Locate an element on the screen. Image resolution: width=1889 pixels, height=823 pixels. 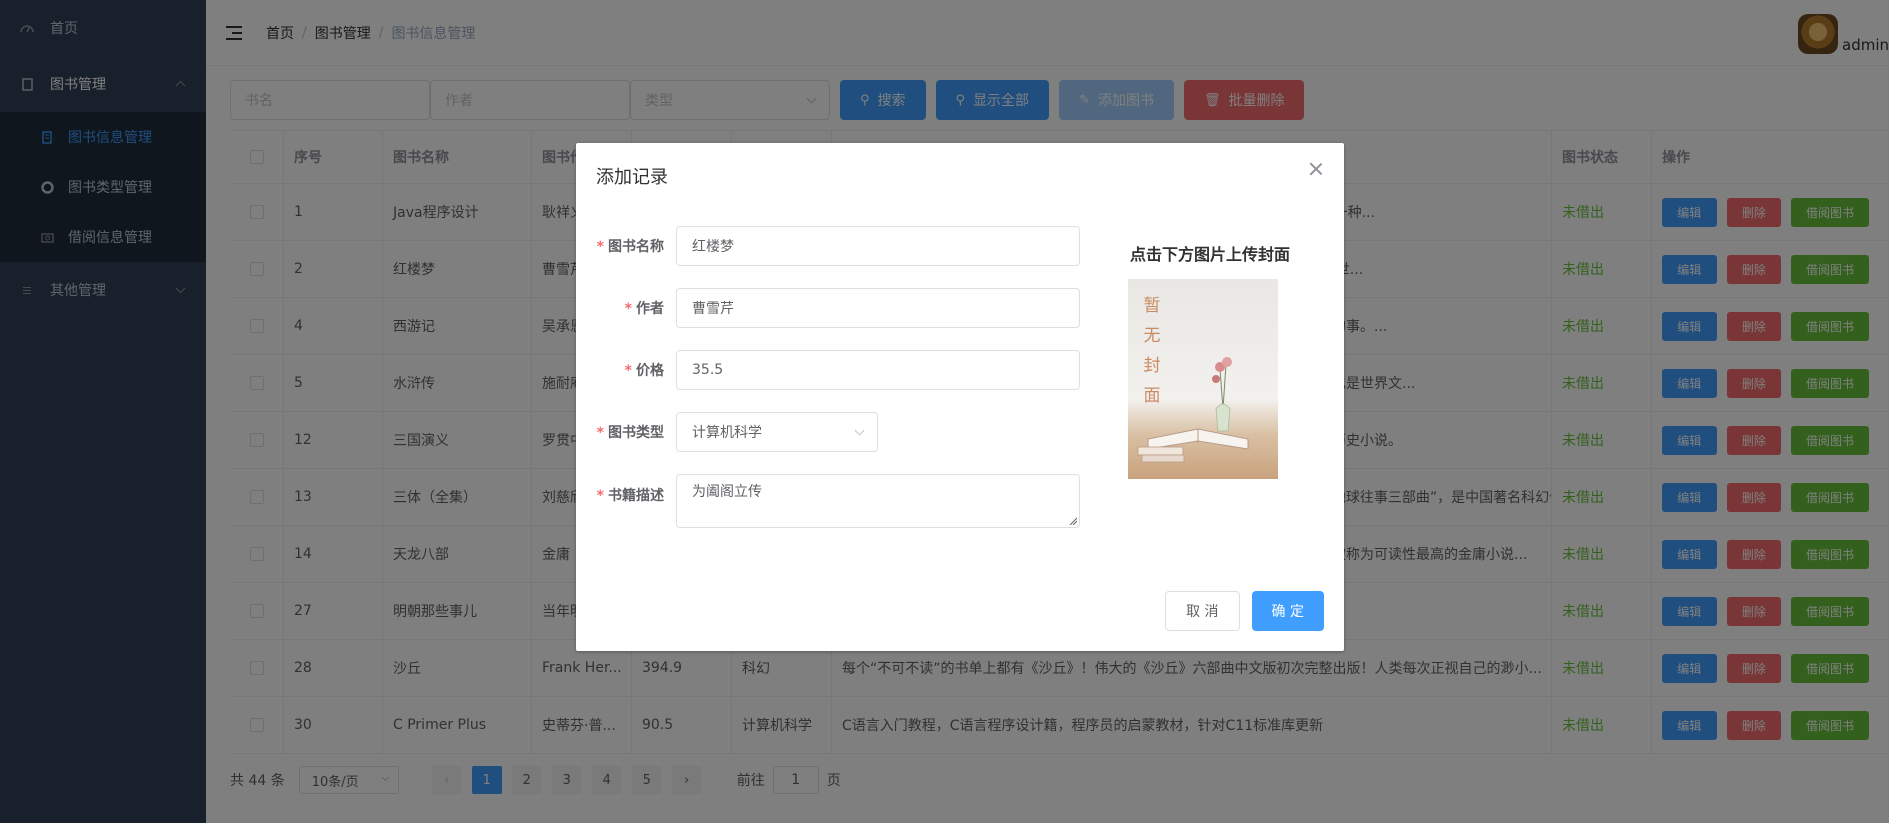
form-label: * 作者 is located at coordinates (644, 309).